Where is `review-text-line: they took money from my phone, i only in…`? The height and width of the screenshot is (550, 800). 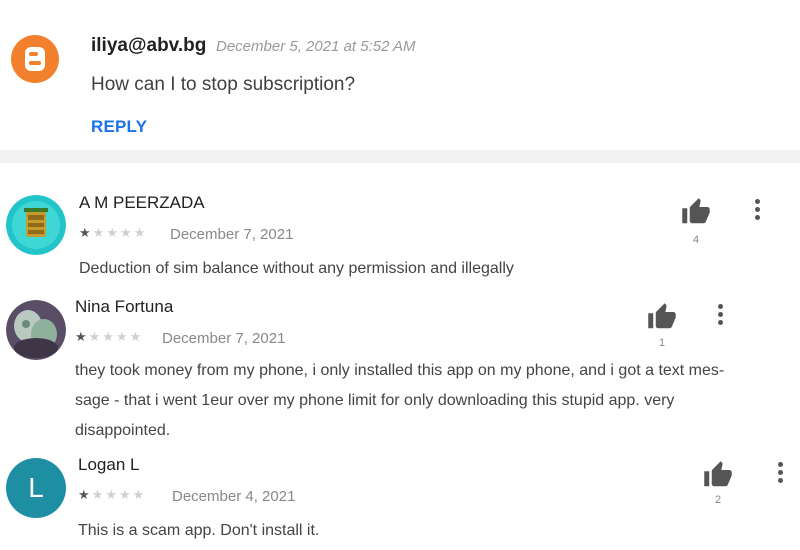 review-text-line: they took money from my phone, i only in… is located at coordinates (400, 370).